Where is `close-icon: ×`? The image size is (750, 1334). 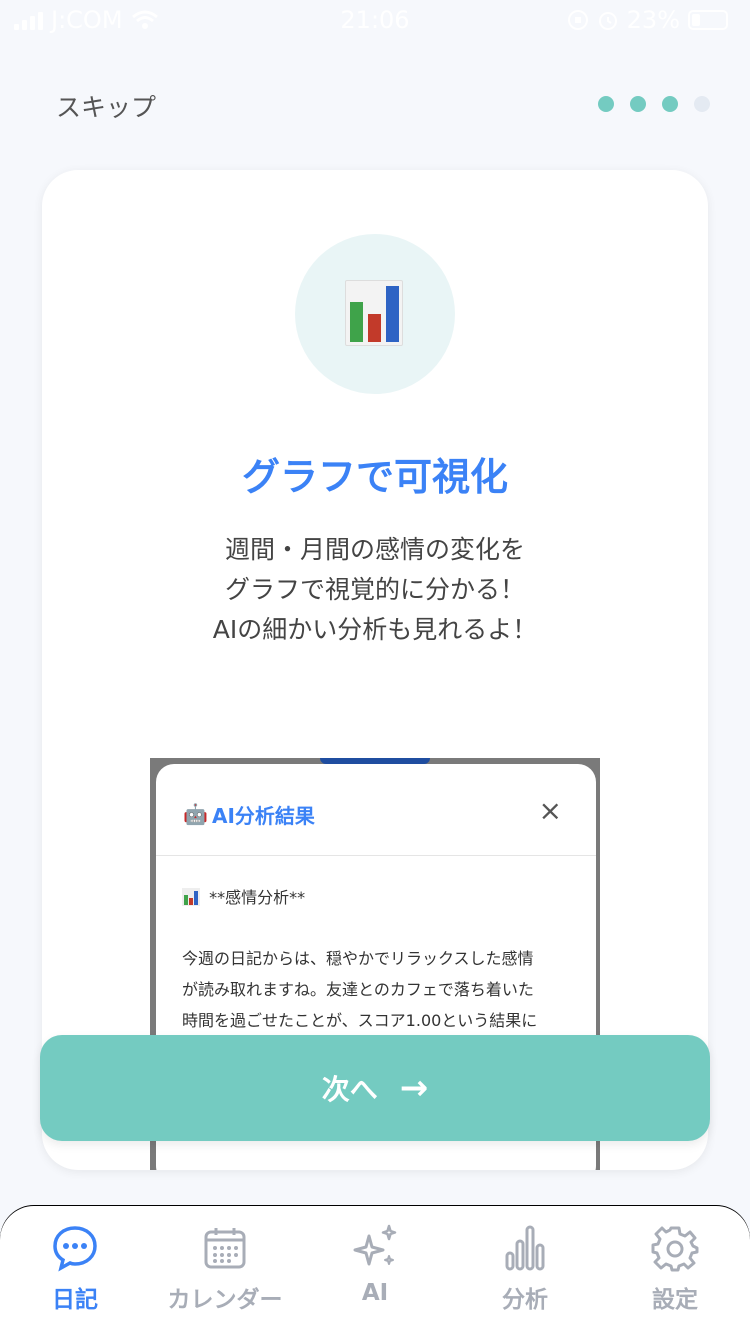
close-icon: × is located at coordinates (550, 810).